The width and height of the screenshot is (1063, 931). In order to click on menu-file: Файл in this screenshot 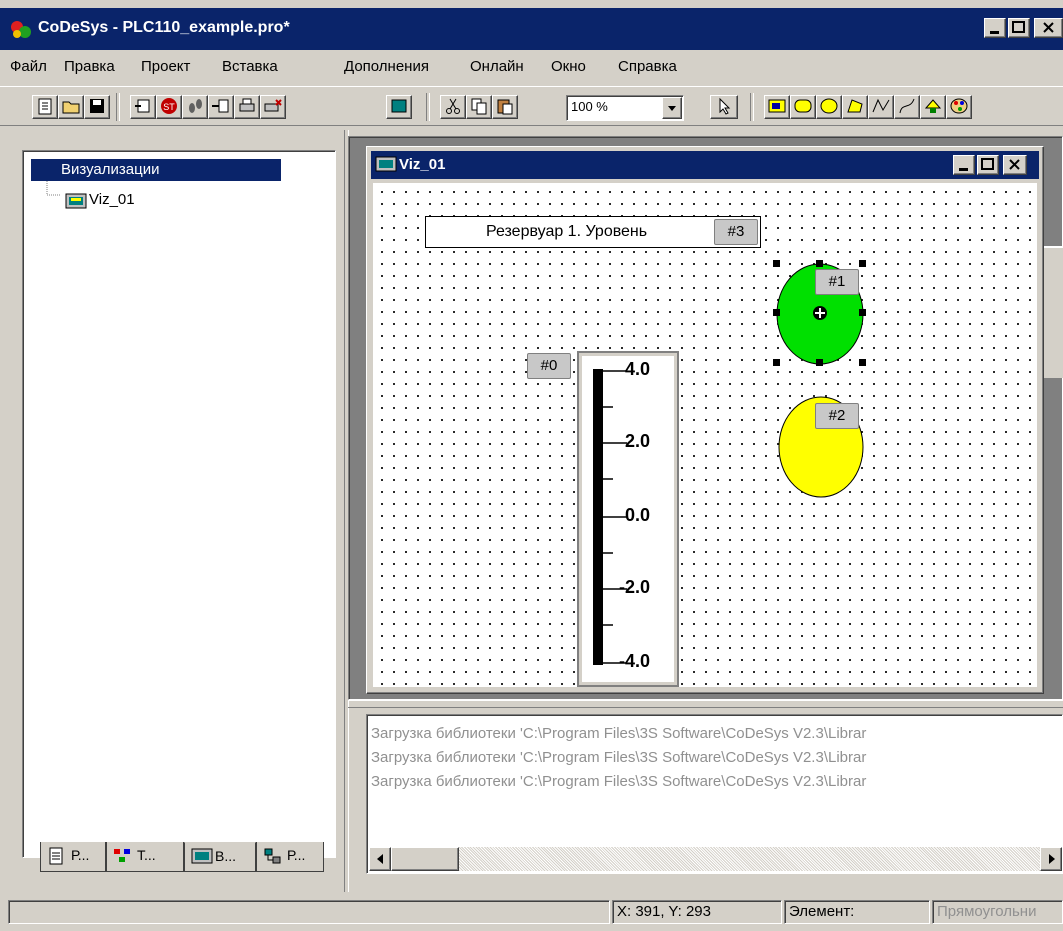, I will do `click(28, 66)`.